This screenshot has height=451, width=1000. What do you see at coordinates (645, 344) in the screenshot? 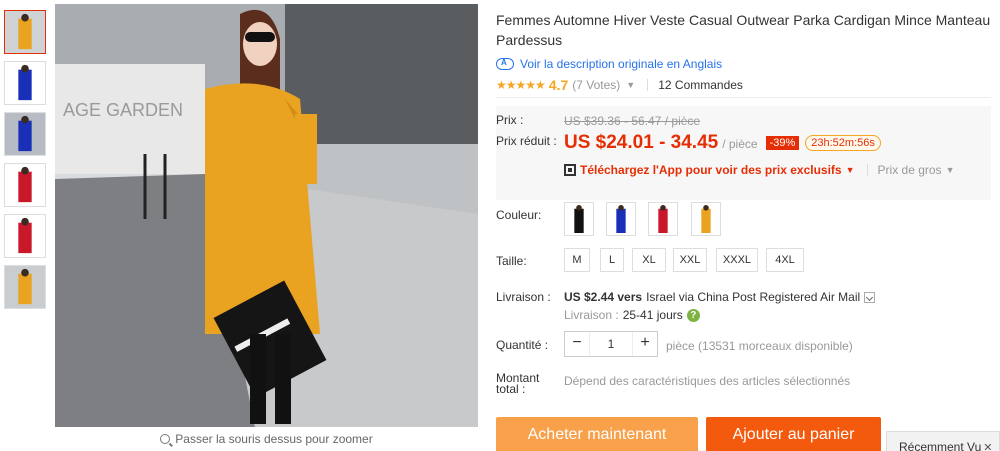
I see `quantity-increase-button: +` at bounding box center [645, 344].